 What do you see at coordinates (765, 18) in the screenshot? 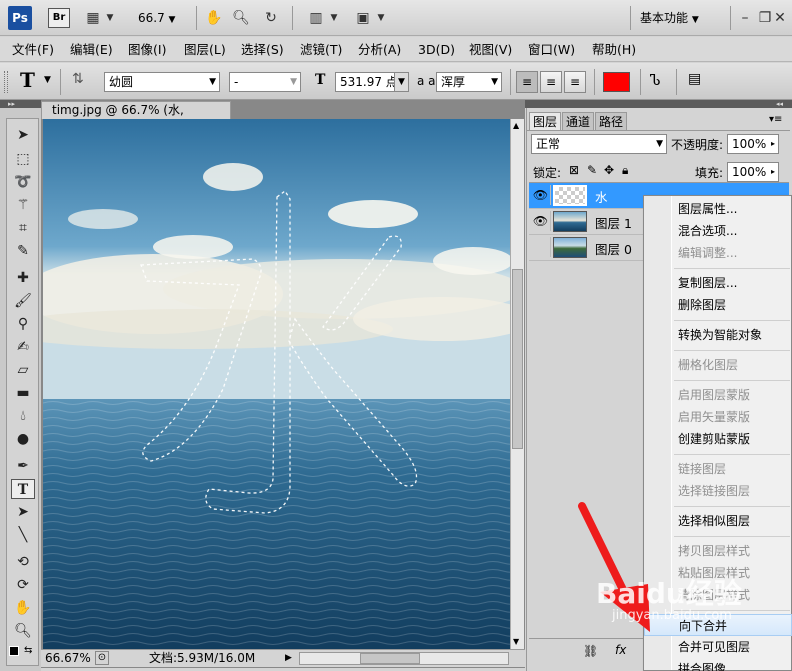
I see `restore-icon: ❐` at bounding box center [765, 18].